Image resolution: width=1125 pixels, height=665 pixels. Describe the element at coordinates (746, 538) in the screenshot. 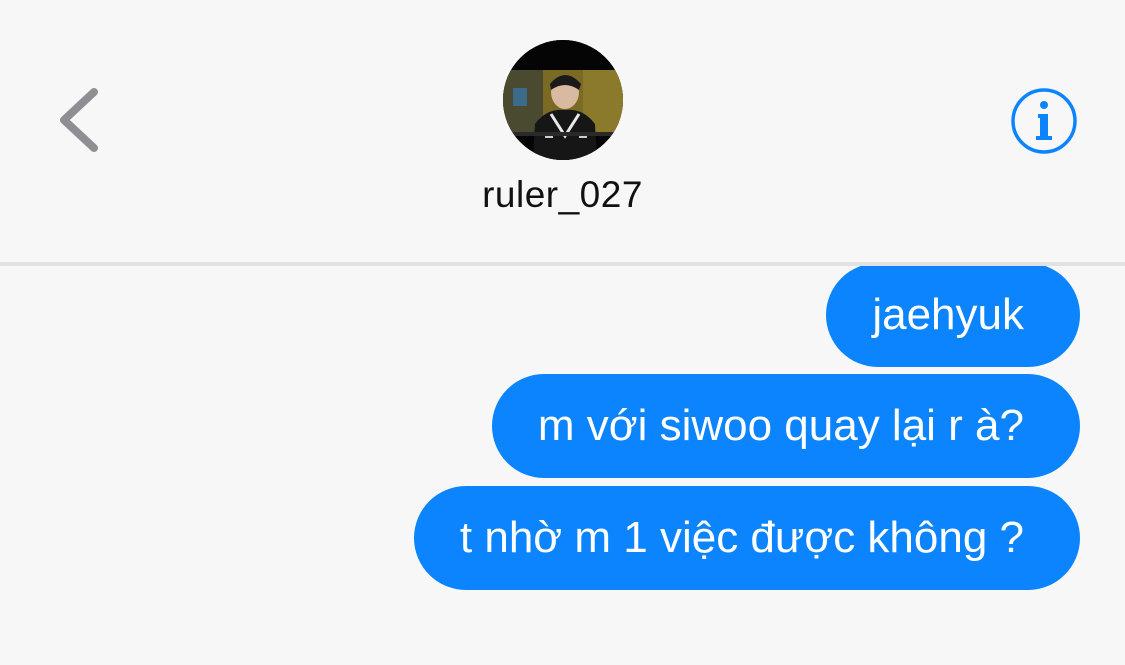

I see `sent-message-bubble: t nhờ m 1 việc được không ?` at that location.